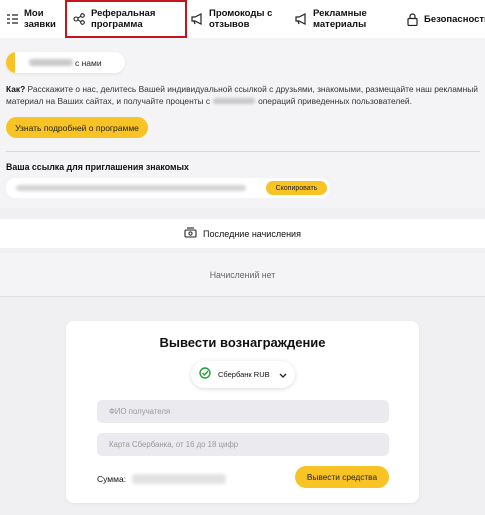 The image size is (485, 515). I want to click on nav-item-referral: Реферальная программа, so click(126, 19).